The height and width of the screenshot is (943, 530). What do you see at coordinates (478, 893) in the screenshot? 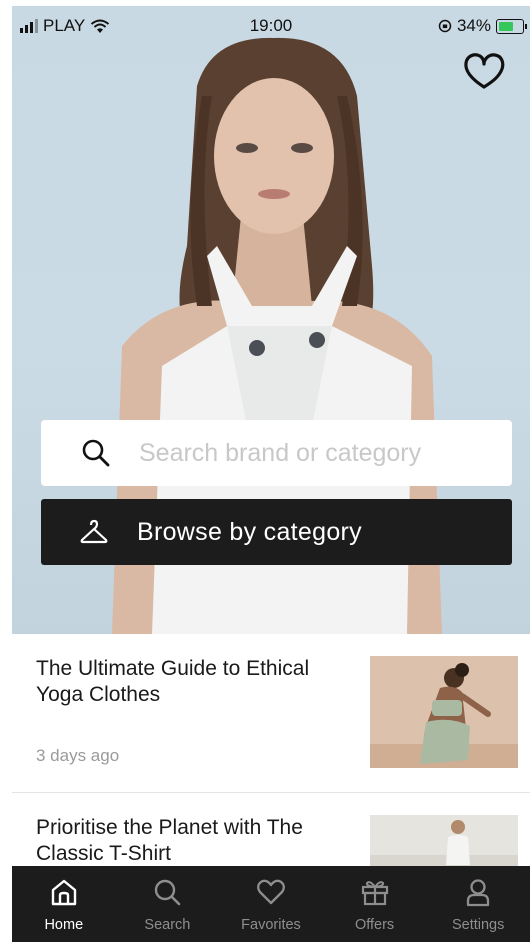
I see `user-icon` at bounding box center [478, 893].